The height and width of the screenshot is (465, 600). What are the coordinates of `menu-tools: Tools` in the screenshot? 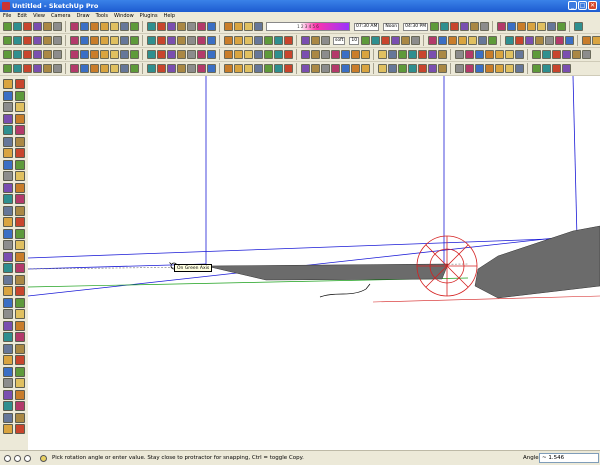 It's located at (102, 16).